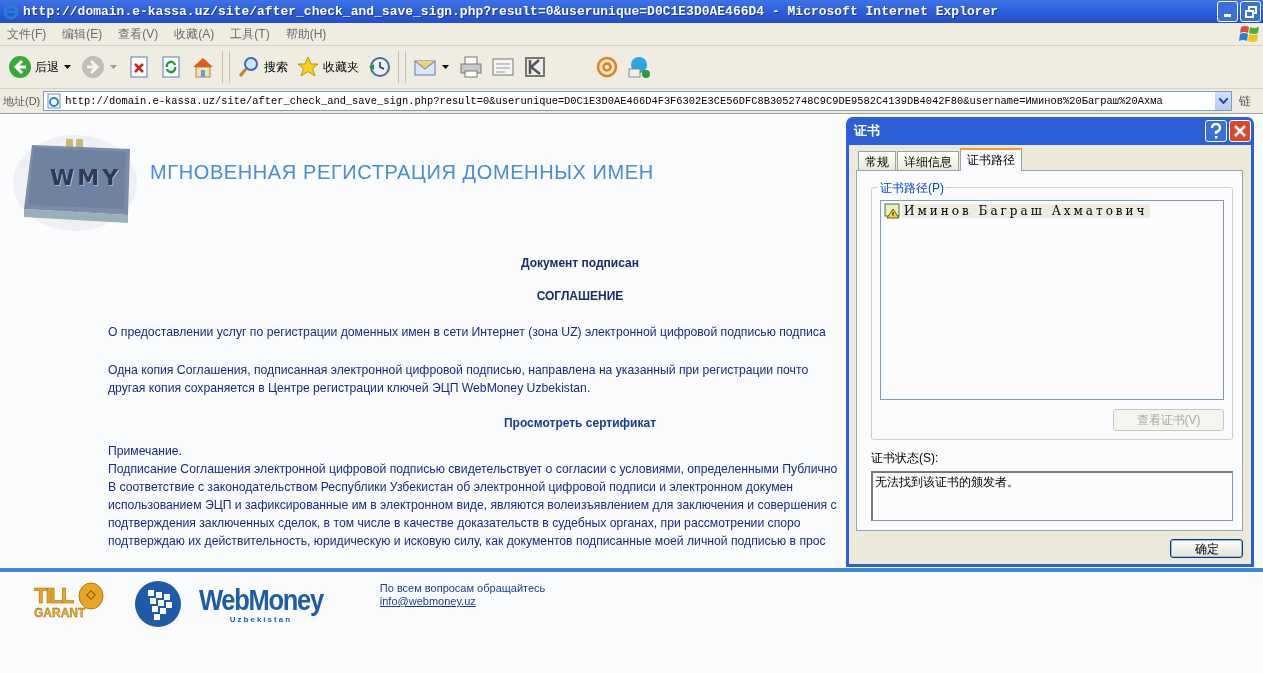  What do you see at coordinates (402, 172) in the screenshot?
I see `page-heading: МГНОВЕННАЯ РЕГИСТРАЦИЯ ДОМЕННЫХ ИМЕН` at bounding box center [402, 172].